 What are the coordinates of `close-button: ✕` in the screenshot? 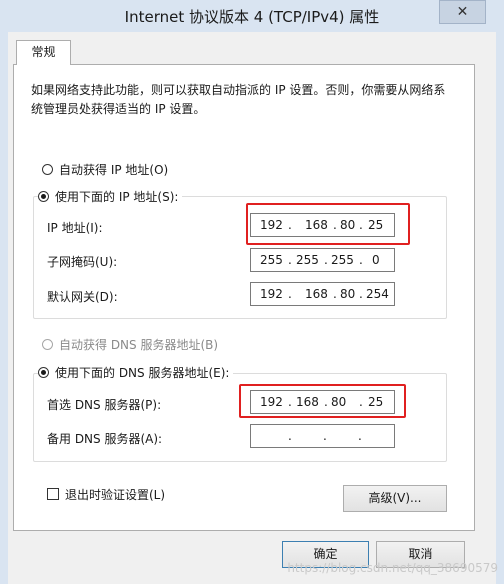 It's located at (462, 12).